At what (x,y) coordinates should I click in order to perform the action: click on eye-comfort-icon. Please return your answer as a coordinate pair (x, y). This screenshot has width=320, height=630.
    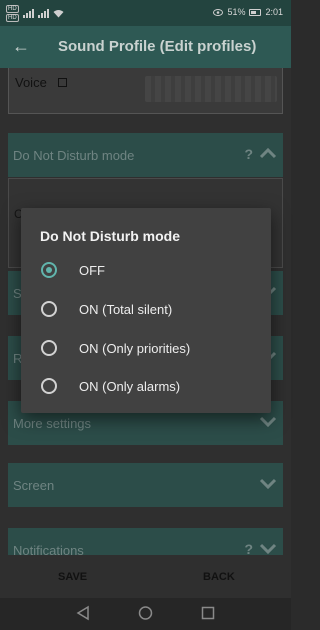
    Looking at the image, I should click on (218, 12).